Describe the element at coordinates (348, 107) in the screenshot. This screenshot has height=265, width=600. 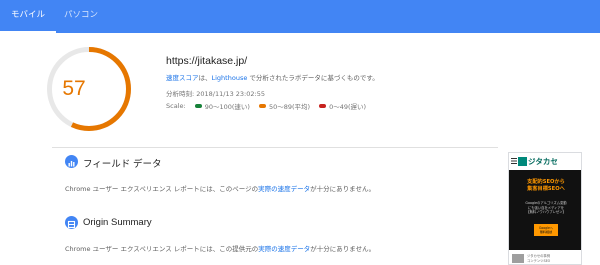
I see `scale-label-slow: 0～49(遅い)` at that location.